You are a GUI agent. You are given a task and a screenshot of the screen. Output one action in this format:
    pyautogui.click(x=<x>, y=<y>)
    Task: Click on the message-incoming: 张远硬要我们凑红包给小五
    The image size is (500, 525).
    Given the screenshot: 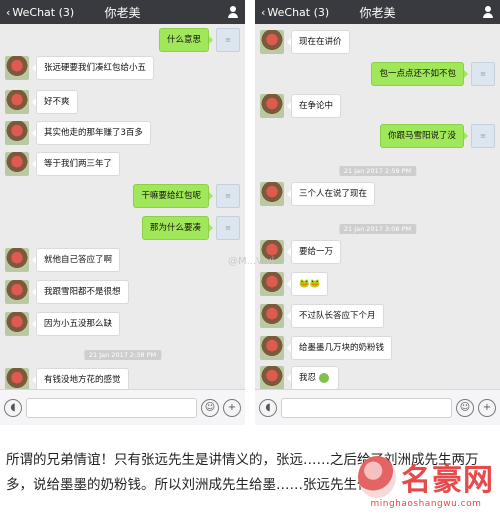 What is the action you would take?
    pyautogui.click(x=80, y=68)
    